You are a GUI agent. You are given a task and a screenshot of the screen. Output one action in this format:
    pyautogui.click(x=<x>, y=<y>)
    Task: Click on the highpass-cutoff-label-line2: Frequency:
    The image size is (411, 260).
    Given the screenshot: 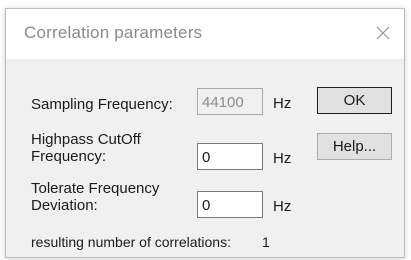 What is the action you would take?
    pyautogui.click(x=69, y=156)
    